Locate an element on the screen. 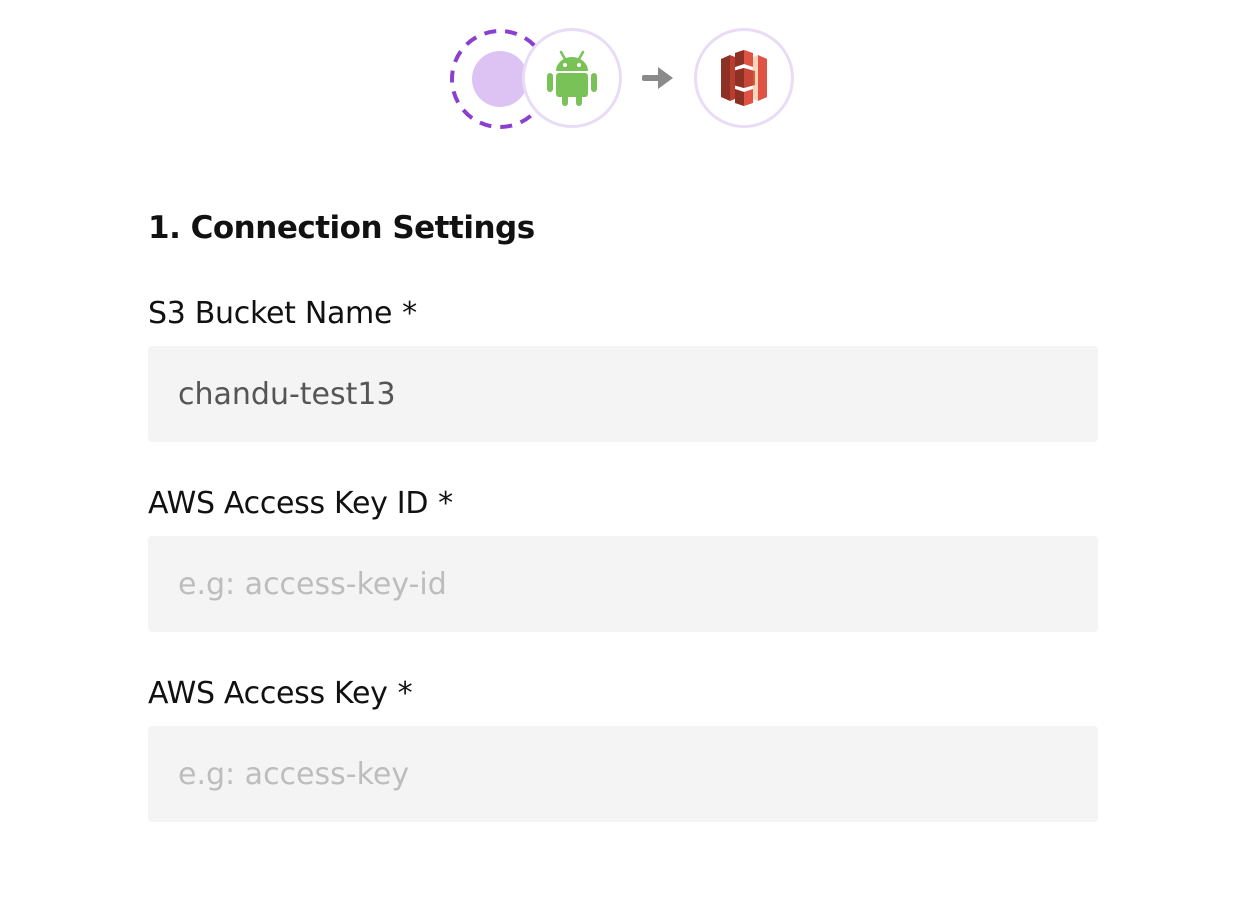 This screenshot has width=1258, height=912. access-key-id-label-text: AWS Access Key ID is located at coordinates (288, 503).